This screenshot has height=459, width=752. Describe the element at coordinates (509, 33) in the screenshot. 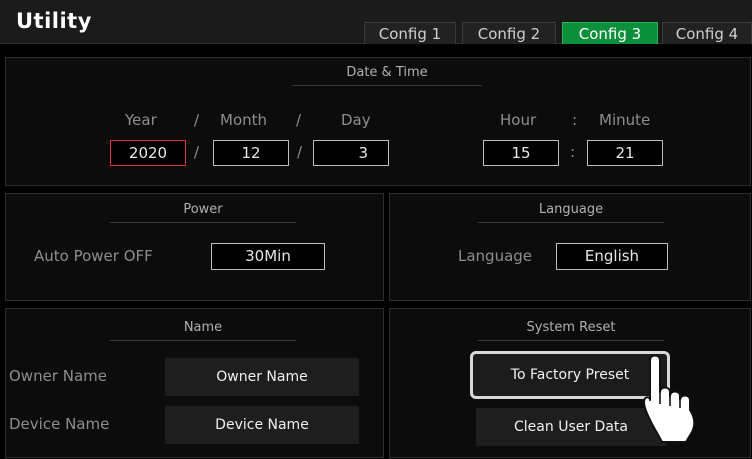

I see `tab-config-2: Config 2` at that location.